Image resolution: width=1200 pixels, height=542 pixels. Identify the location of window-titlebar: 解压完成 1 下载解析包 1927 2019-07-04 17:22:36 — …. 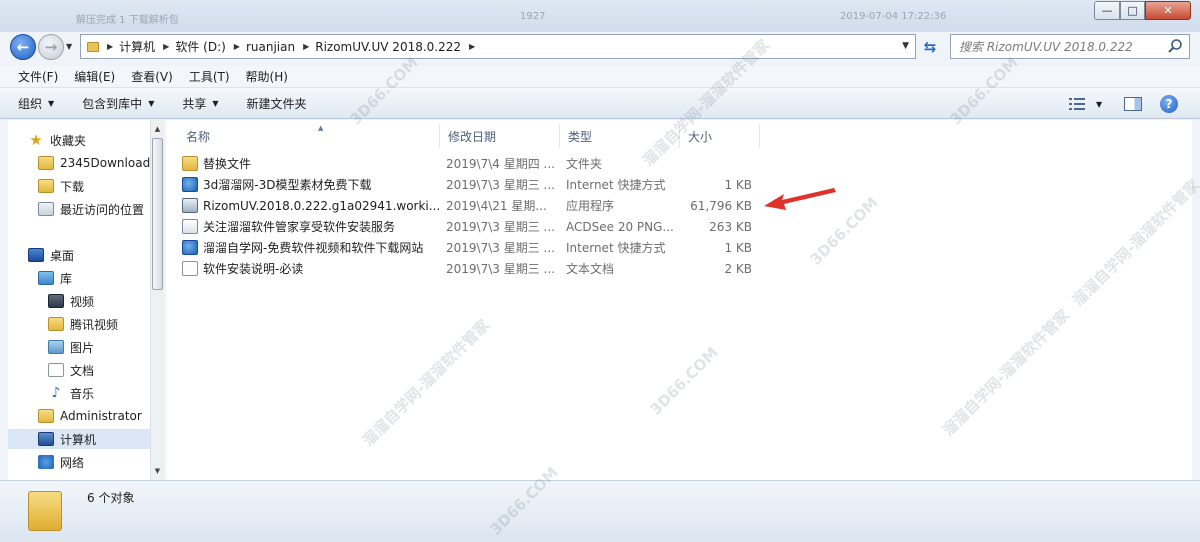
(600, 16).